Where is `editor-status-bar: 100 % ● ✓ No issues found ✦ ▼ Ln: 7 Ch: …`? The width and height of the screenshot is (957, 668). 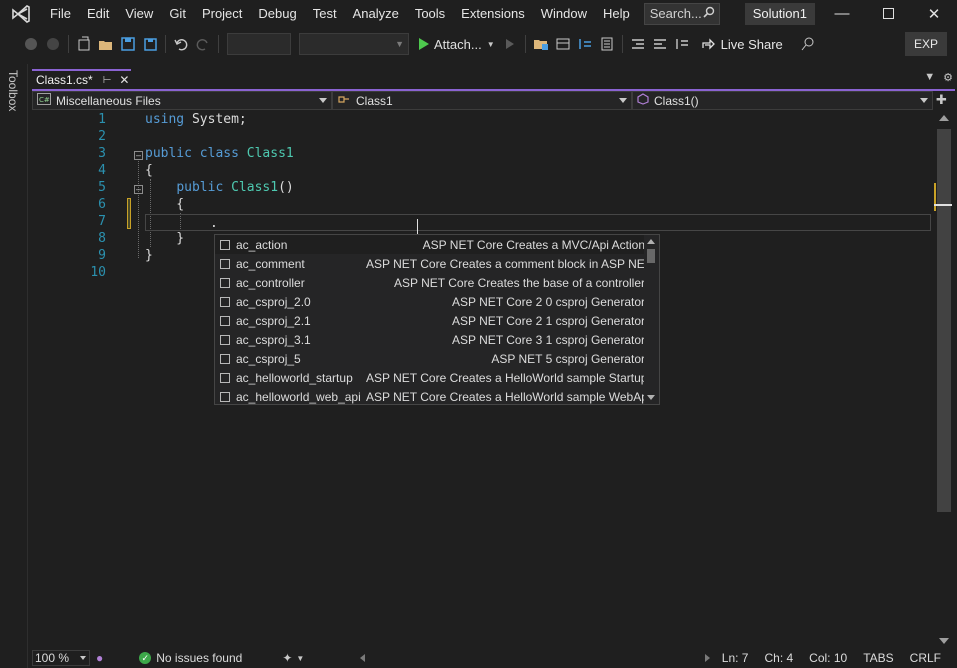 editor-status-bar: 100 % ● ✓ No issues found ✦ ▼ Ln: 7 Ch: … is located at coordinates (494, 658).